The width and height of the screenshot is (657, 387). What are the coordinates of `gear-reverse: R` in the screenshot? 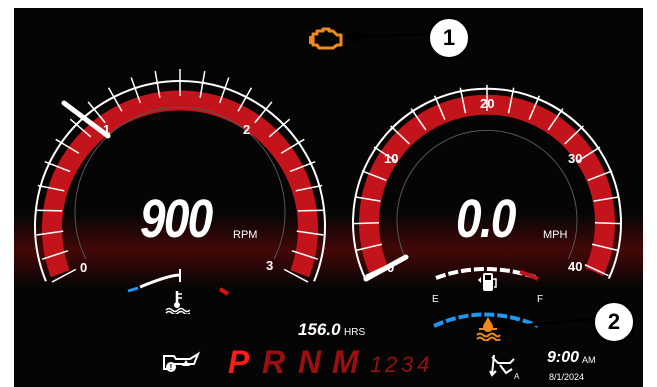 It's located at (274, 362).